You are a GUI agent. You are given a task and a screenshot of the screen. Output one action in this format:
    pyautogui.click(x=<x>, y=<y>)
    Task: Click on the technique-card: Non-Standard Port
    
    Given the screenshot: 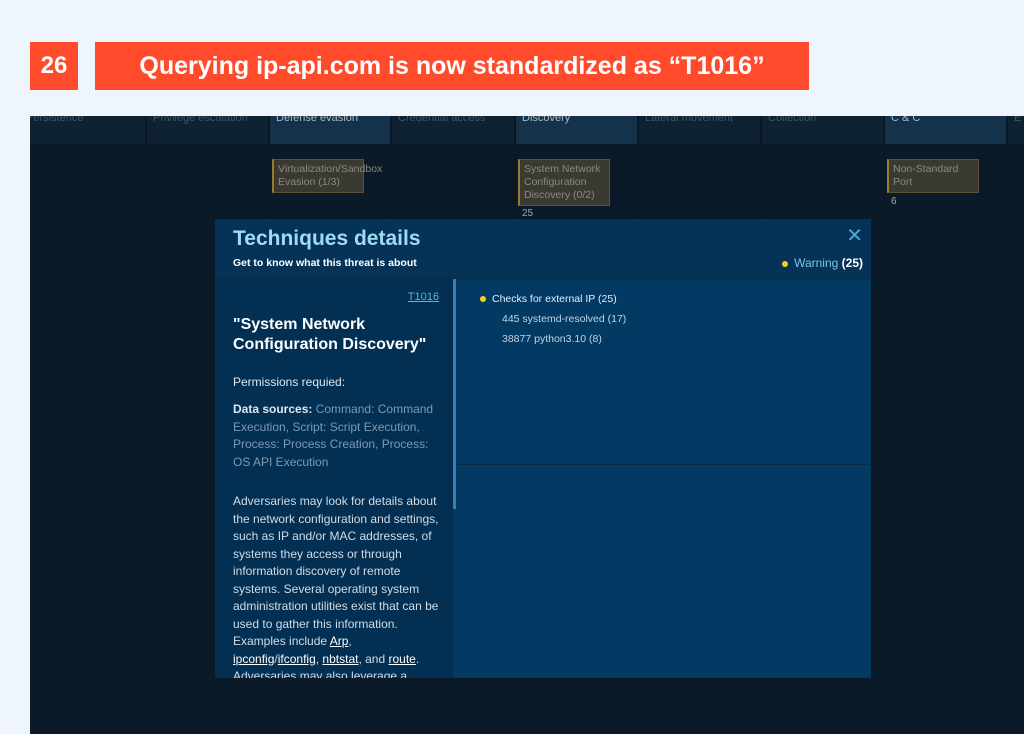 What is the action you would take?
    pyautogui.click(x=933, y=176)
    